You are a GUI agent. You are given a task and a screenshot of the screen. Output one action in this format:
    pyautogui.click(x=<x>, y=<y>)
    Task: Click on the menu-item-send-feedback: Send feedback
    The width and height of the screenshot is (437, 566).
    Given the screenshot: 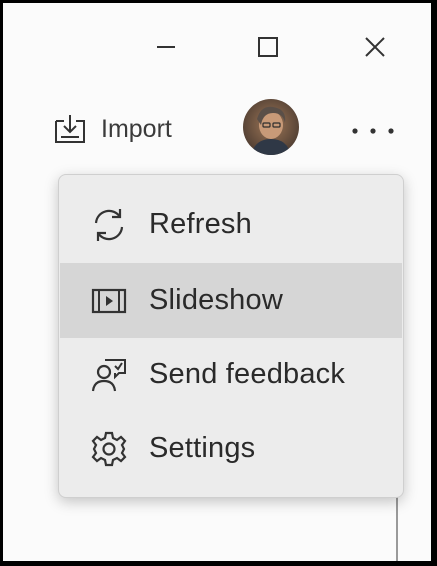 What is the action you would take?
    pyautogui.click(x=231, y=374)
    